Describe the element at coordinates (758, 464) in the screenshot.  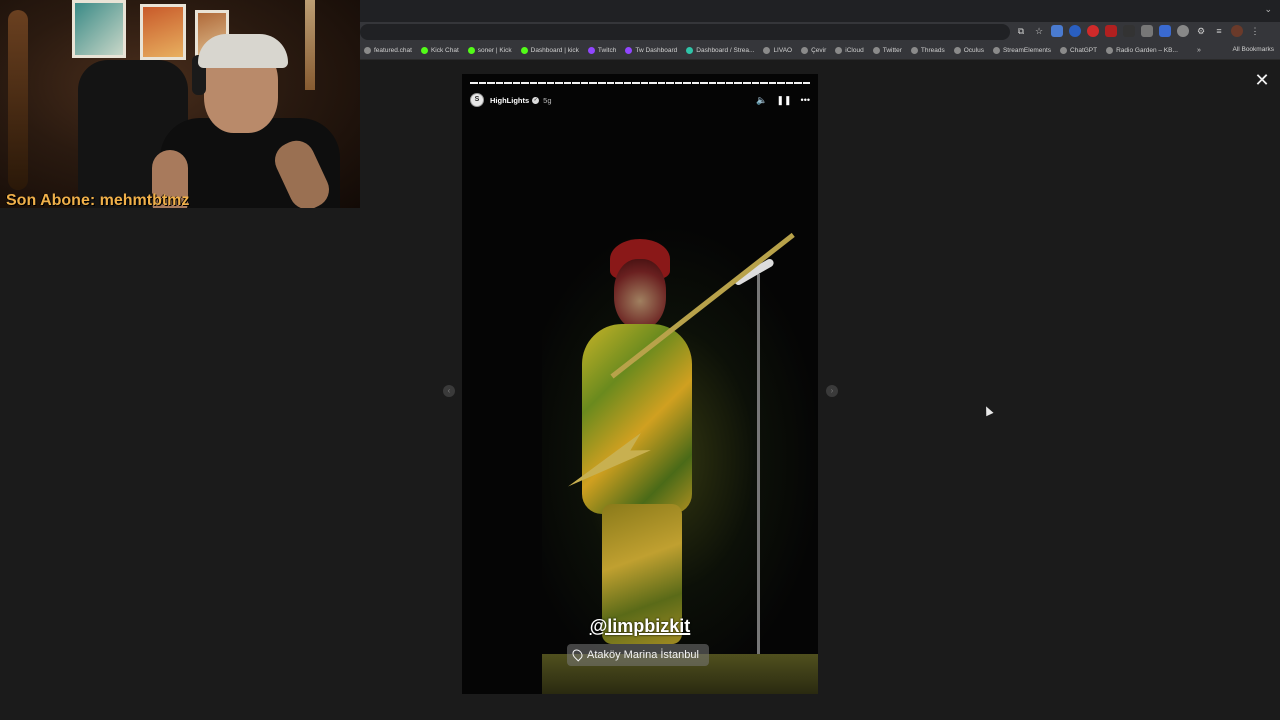
I see `mic-stand` at that location.